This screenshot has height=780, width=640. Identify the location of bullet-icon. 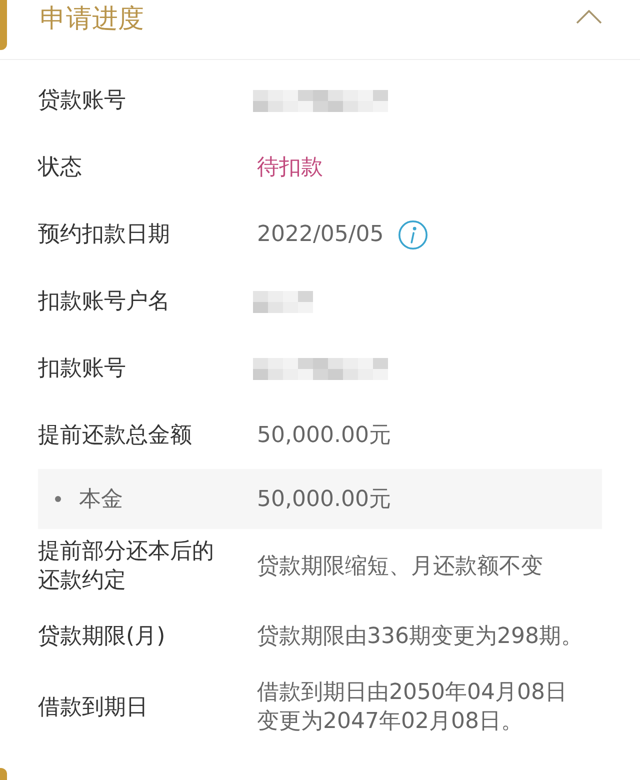
(58, 499).